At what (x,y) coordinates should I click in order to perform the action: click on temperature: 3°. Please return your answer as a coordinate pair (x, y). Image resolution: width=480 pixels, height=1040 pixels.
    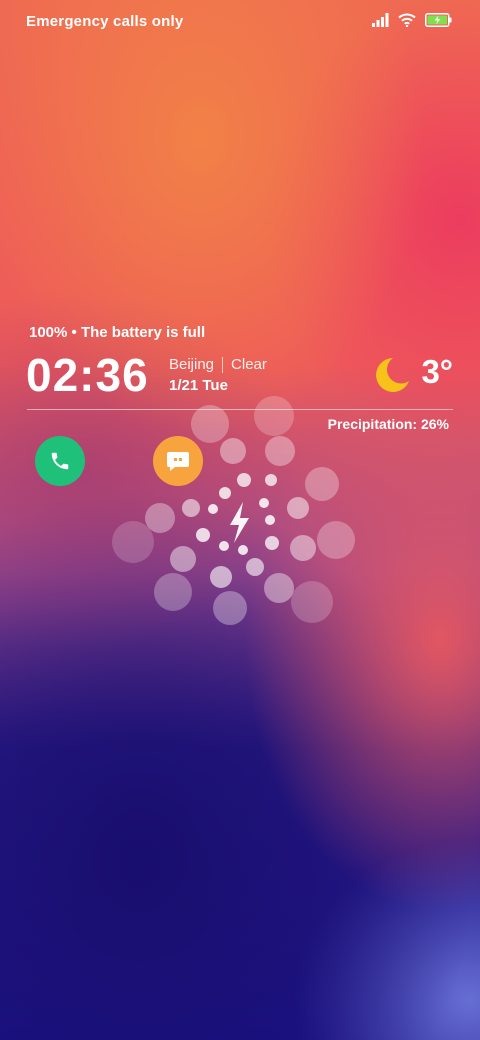
    Looking at the image, I should click on (437, 371).